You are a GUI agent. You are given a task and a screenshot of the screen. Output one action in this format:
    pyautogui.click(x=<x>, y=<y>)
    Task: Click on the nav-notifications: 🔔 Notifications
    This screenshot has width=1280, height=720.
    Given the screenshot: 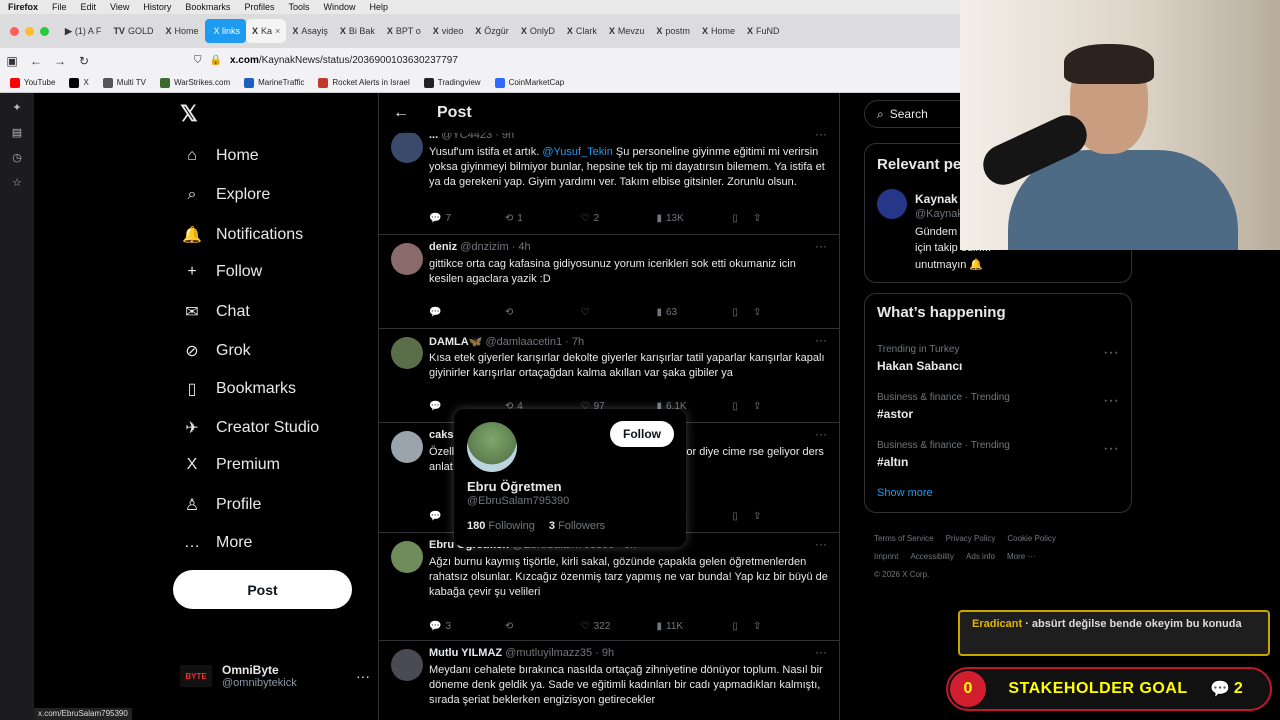 What is the action you would take?
    pyautogui.click(x=242, y=235)
    